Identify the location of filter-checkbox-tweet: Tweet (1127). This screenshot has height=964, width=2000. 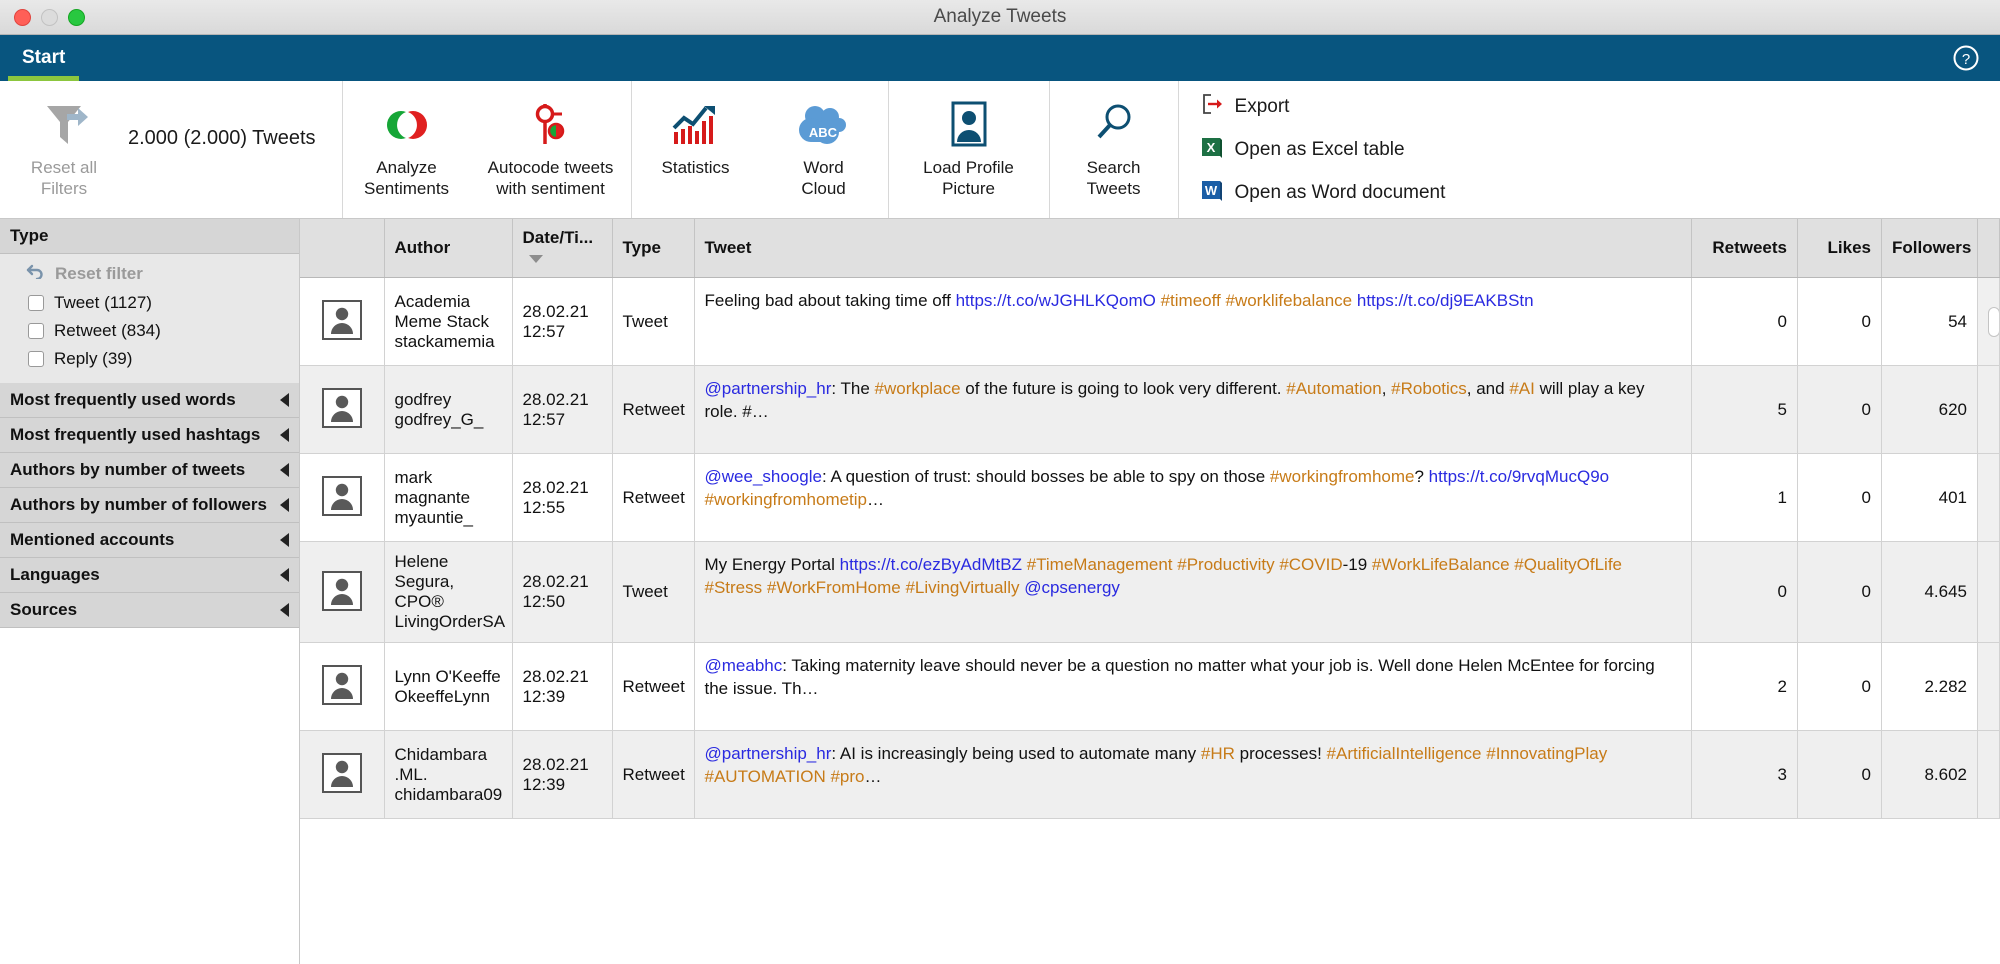
(149, 303).